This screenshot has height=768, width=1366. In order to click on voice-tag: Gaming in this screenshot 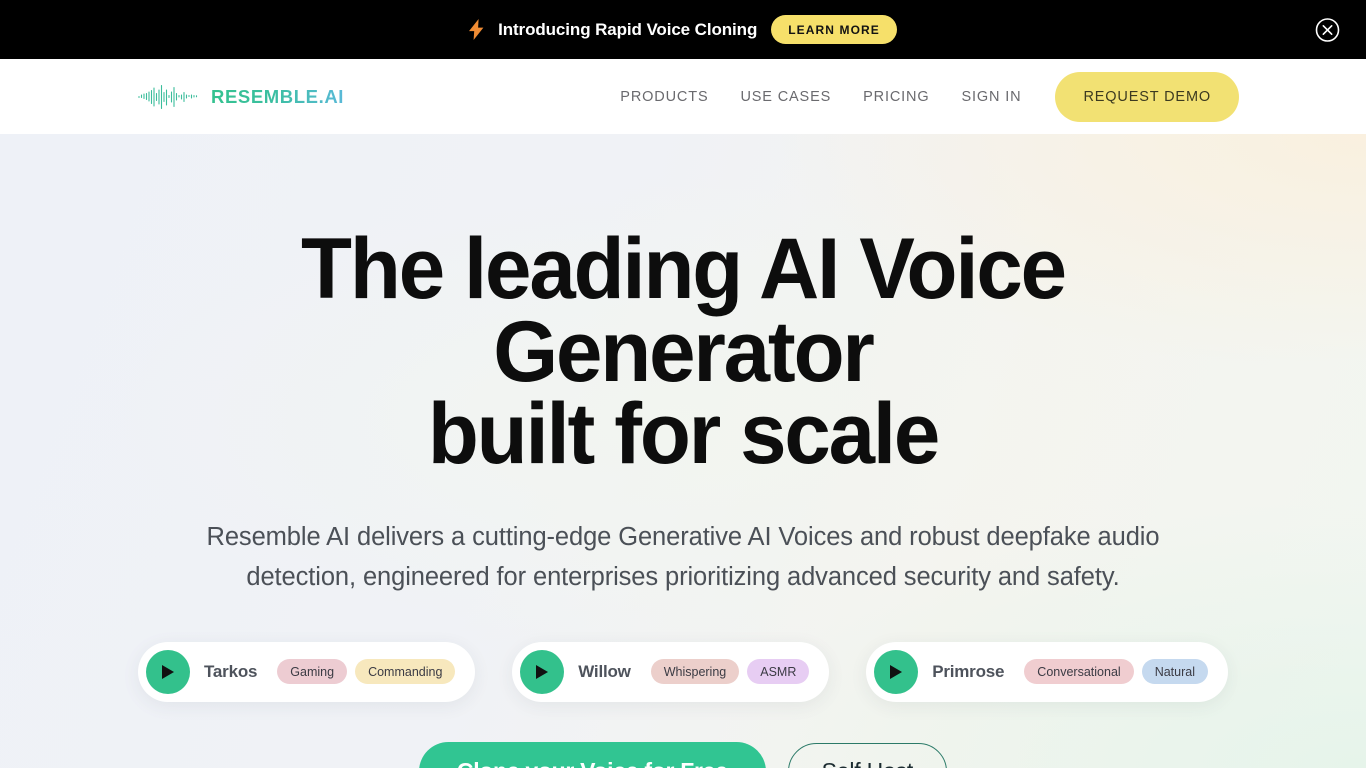, I will do `click(312, 672)`.